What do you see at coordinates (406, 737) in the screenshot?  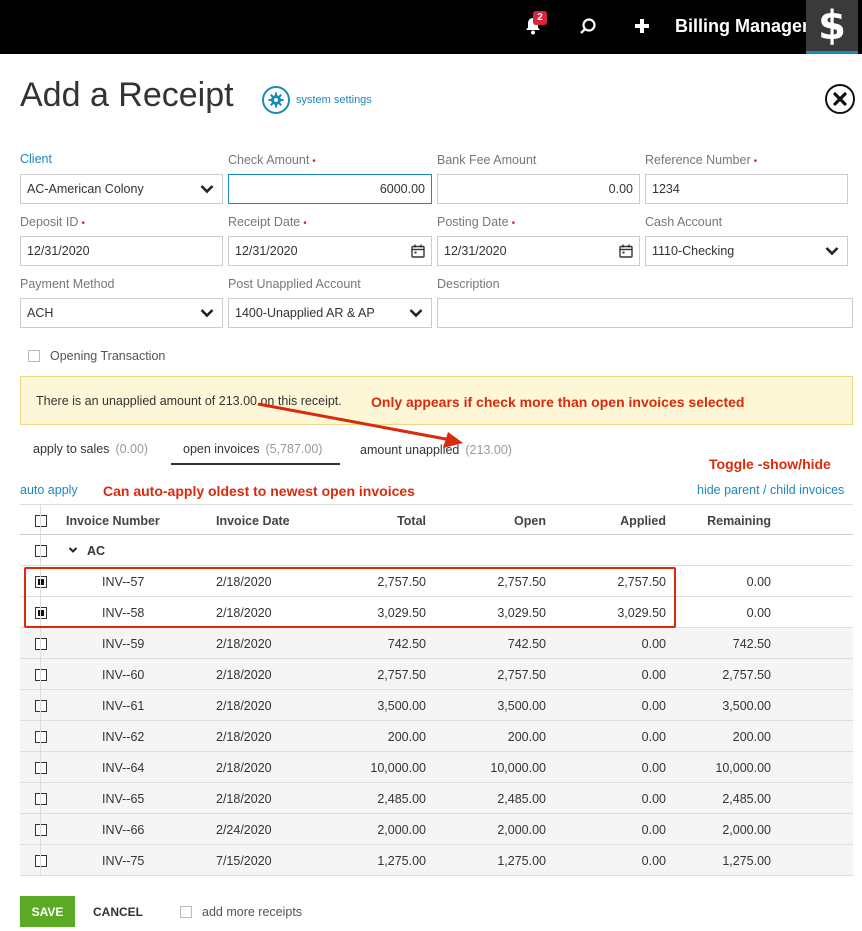 I see `cell-total: 200.00` at bounding box center [406, 737].